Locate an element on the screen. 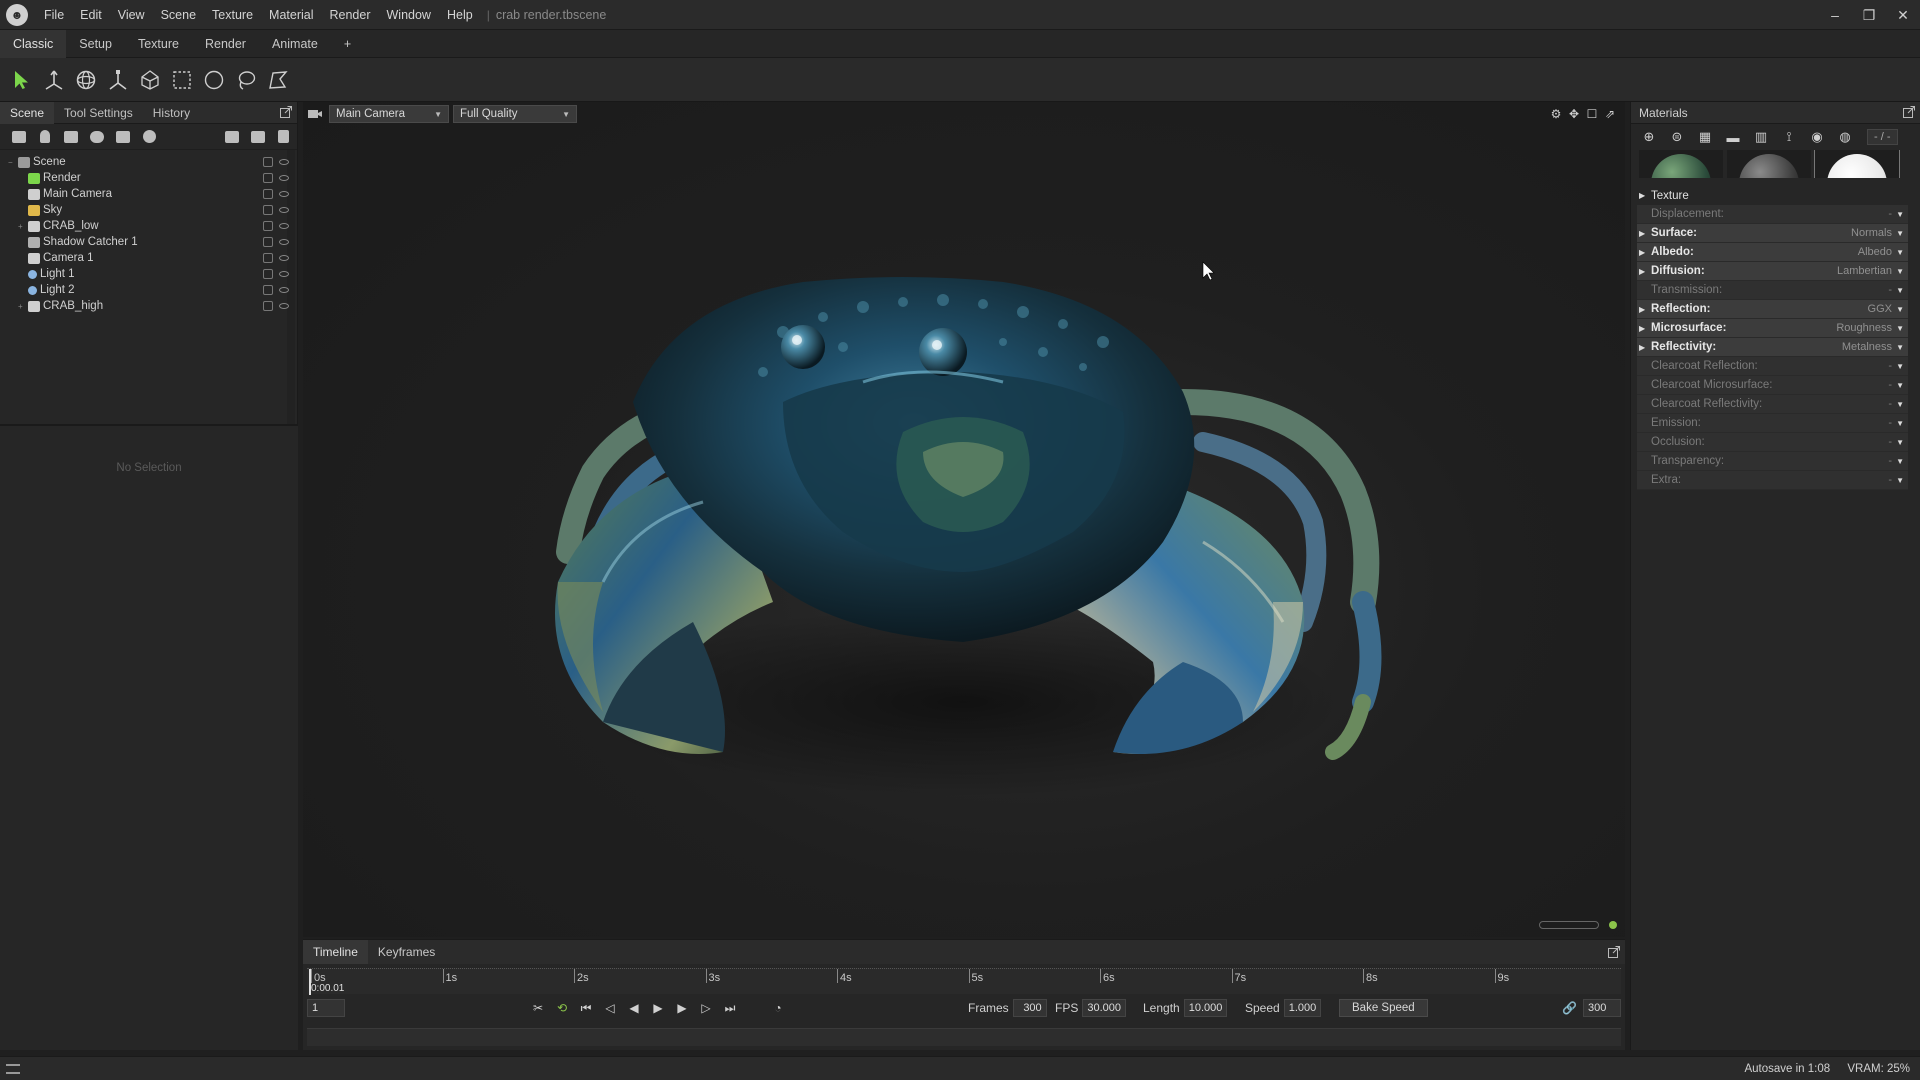 Image resolution: width=1920 pixels, height=1080 pixels. material-swatch is located at coordinates (1857, 164).